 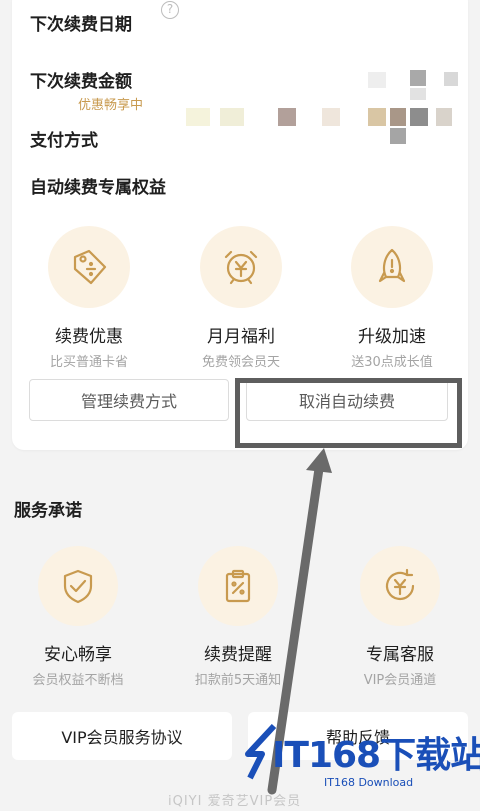 I want to click on service-item-title: 安心畅享, so click(x=78, y=655).